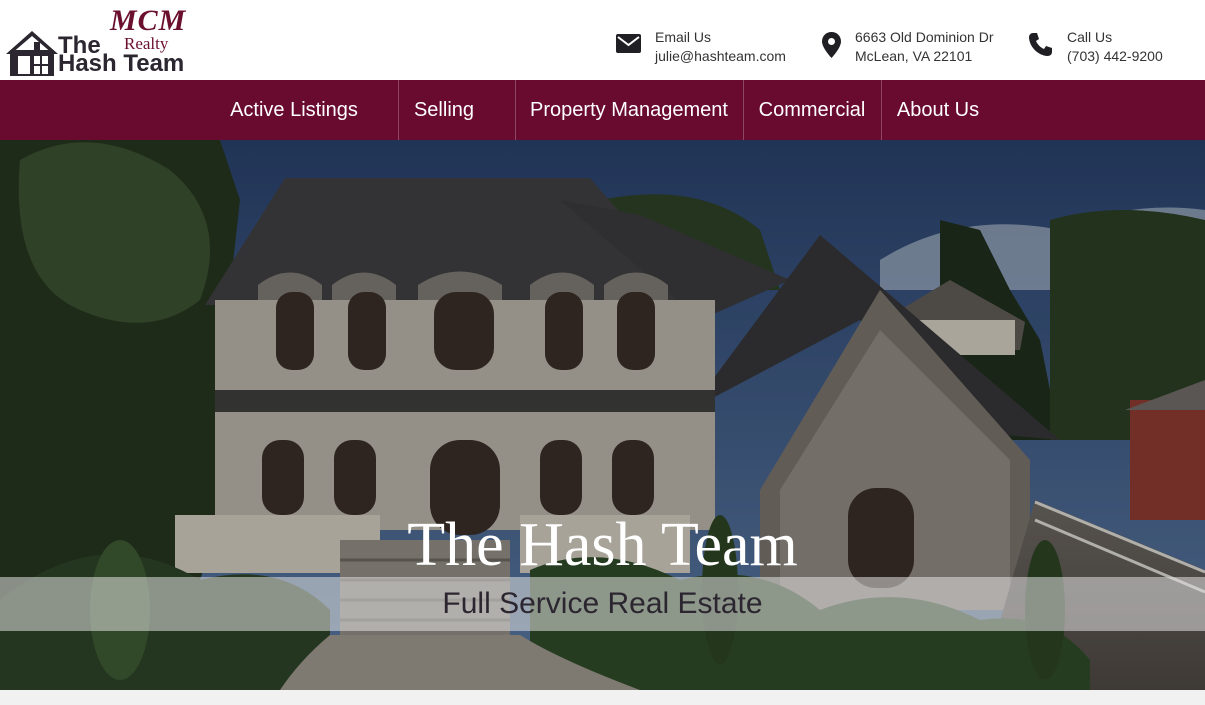 Image resolution: width=1205 pixels, height=705 pixels. What do you see at coordinates (602, 545) in the screenshot?
I see `hero-title: The Hash Team` at bounding box center [602, 545].